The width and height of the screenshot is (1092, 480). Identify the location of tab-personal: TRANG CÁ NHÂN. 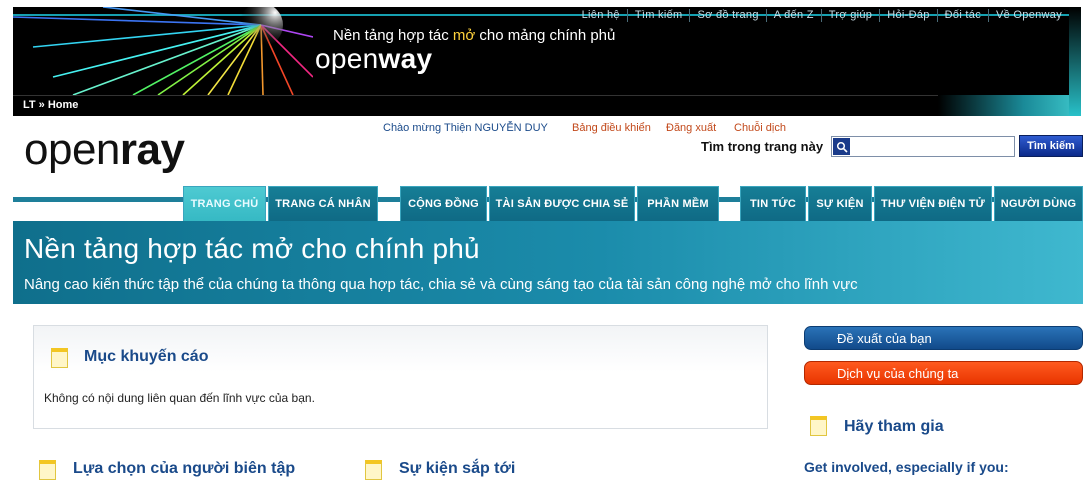
(323, 203).